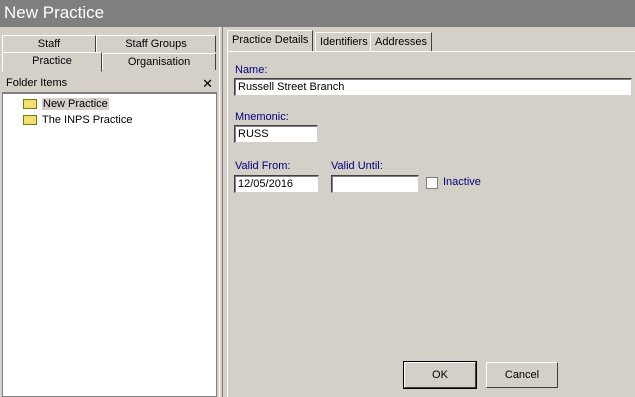 The height and width of the screenshot is (397, 635). What do you see at coordinates (401, 41) in the screenshot?
I see `tab-addresses: Addresses` at bounding box center [401, 41].